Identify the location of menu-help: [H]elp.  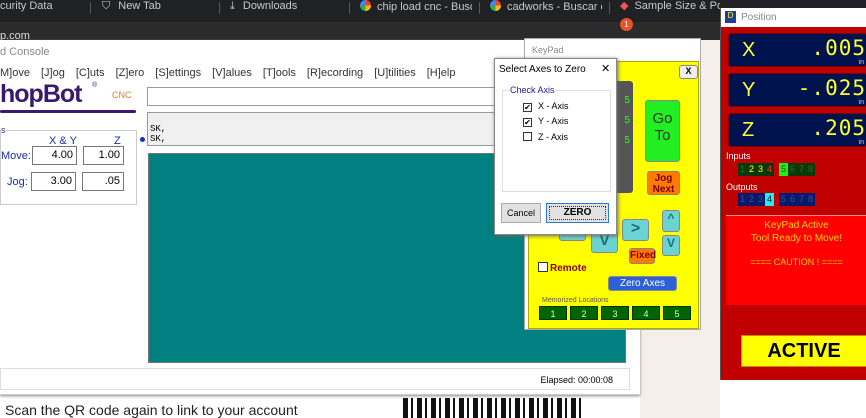
(441, 73).